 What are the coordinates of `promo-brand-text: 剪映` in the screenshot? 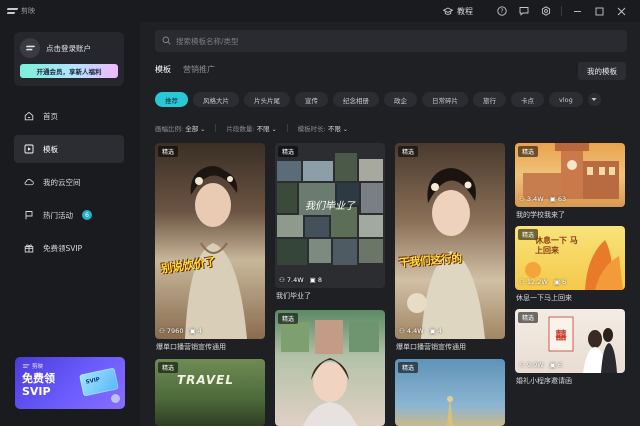 It's located at (38, 367).